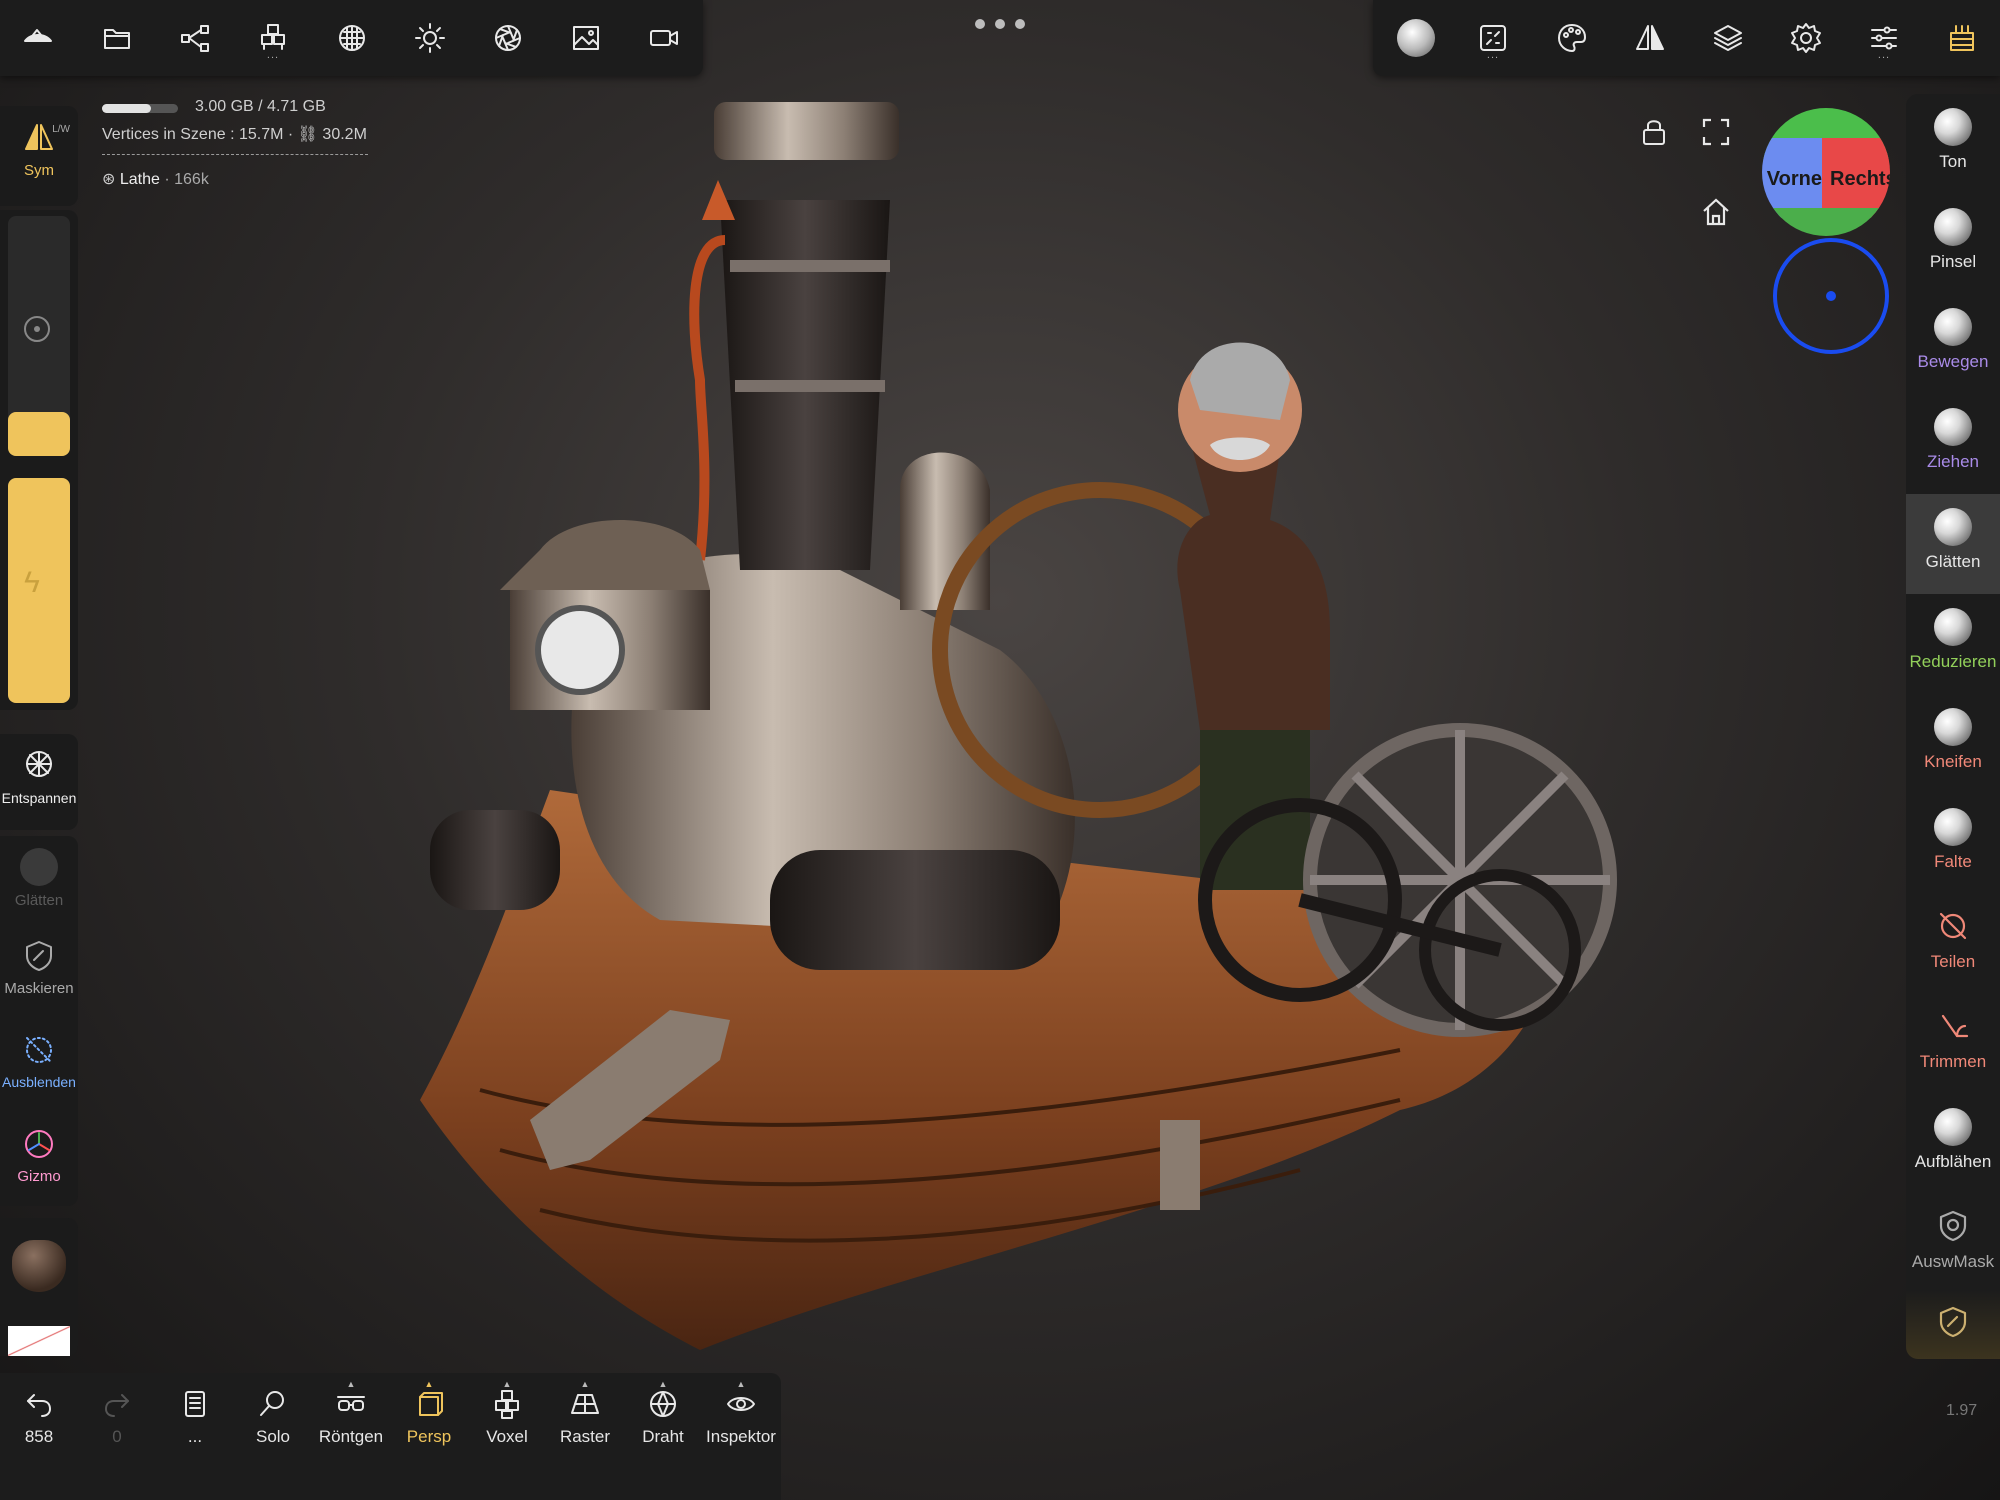 This screenshot has width=2000, height=1500. Describe the element at coordinates (39, 900) in the screenshot. I see `smooth-label: Glätten` at that location.